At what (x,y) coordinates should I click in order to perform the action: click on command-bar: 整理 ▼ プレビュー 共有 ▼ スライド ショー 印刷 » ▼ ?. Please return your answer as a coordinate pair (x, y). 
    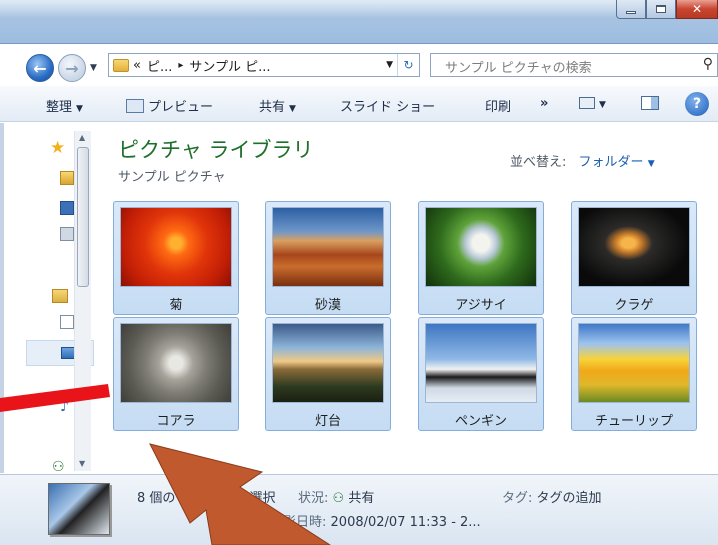
    Looking at the image, I should click on (359, 104).